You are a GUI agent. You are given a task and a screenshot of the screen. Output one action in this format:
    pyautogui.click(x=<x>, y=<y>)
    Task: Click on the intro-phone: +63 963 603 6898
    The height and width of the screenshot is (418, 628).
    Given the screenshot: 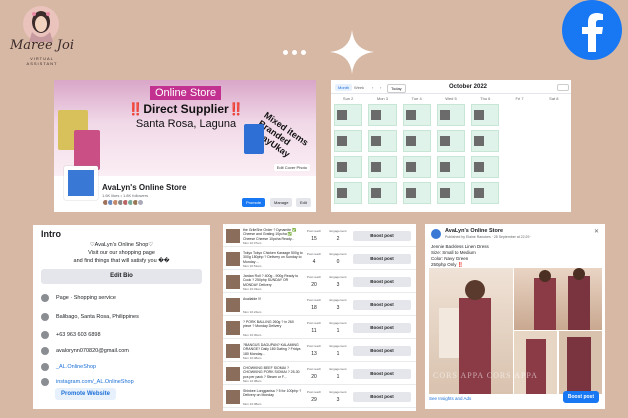 What is the action you would take?
    pyautogui.click(x=71, y=335)
    